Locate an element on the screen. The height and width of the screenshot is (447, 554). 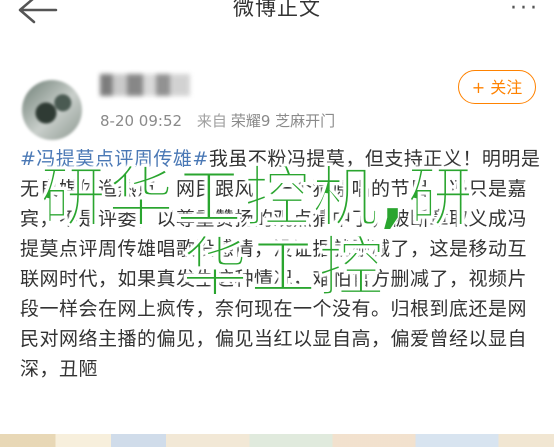
more-options-icon: ··· is located at coordinates (525, 10).